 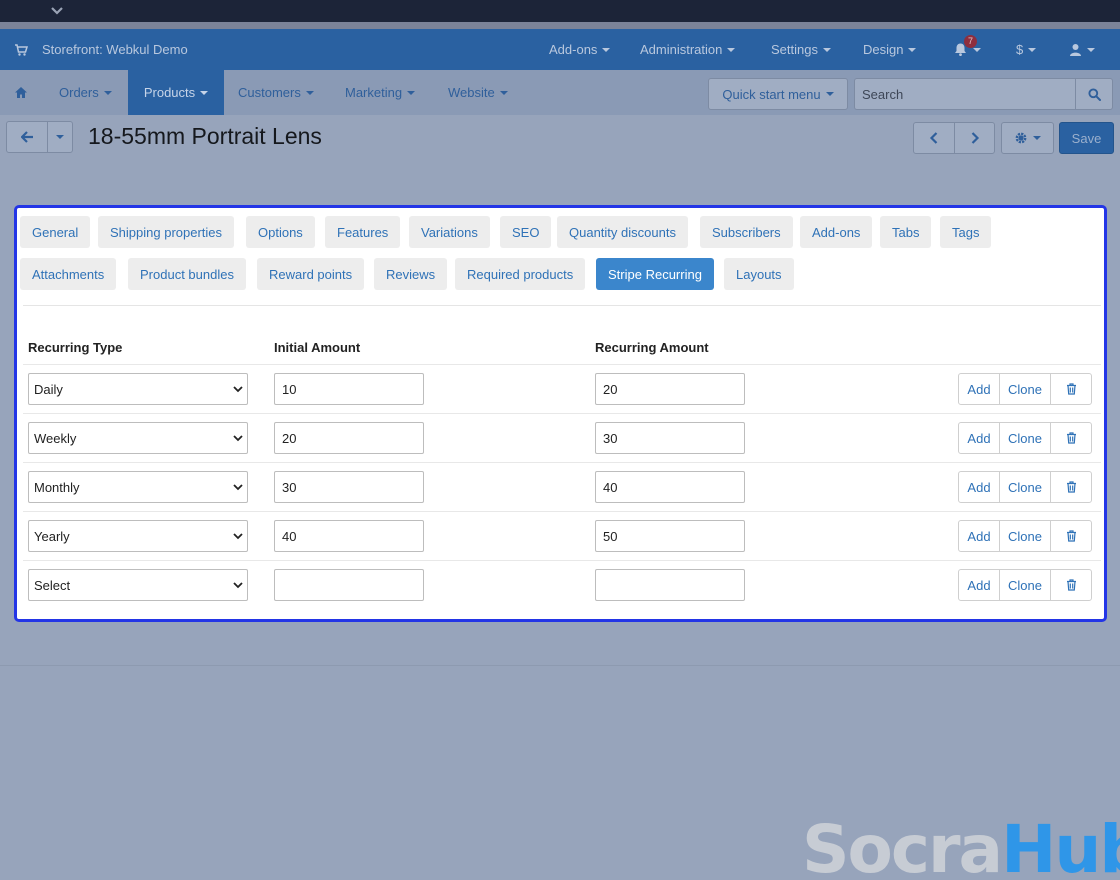 I want to click on tab-options: Options, so click(x=280, y=232).